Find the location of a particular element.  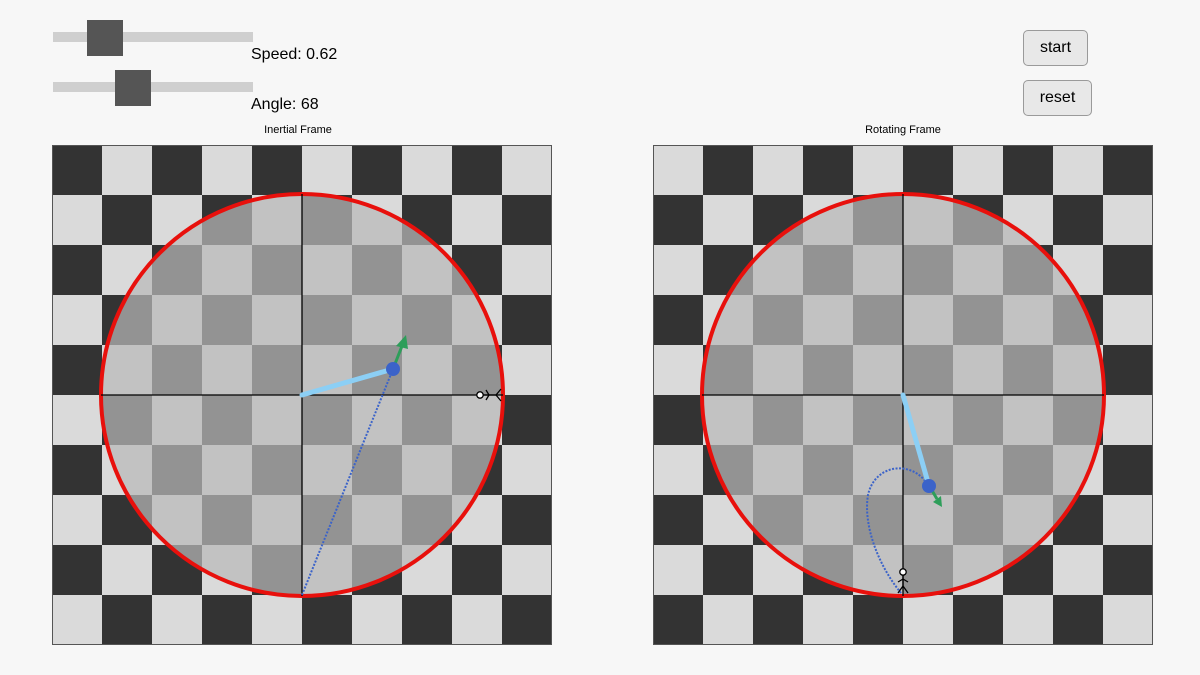

reset-button: reset is located at coordinates (1057, 98).